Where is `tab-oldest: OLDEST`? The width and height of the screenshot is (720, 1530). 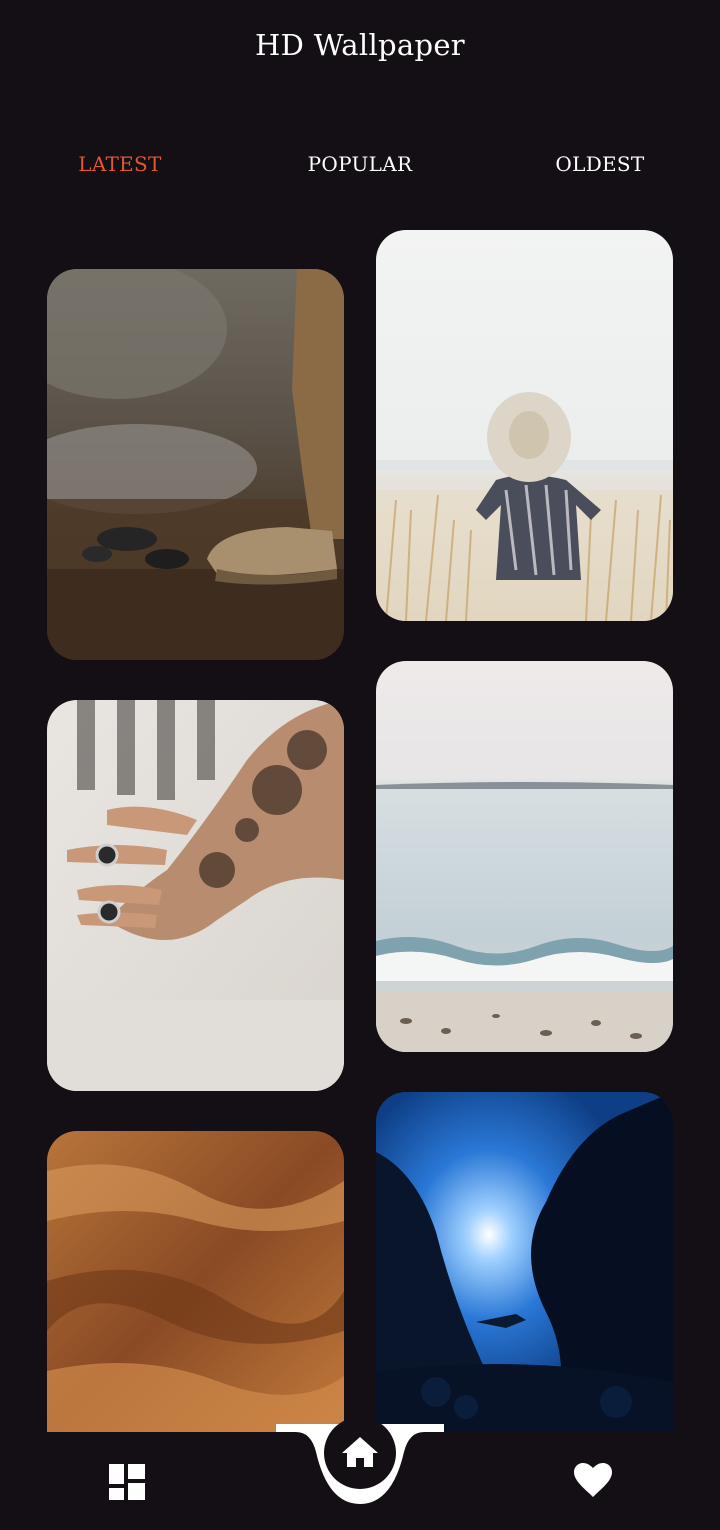 tab-oldest: OLDEST is located at coordinates (600, 164).